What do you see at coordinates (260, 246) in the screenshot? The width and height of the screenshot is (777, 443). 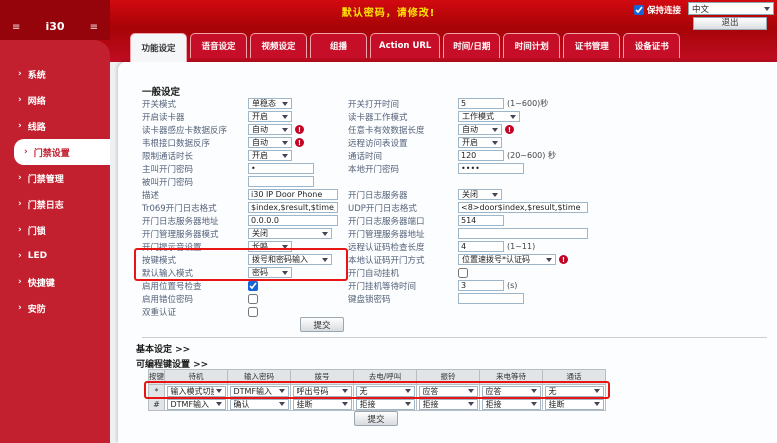 I see `select-value: 长鸣` at bounding box center [260, 246].